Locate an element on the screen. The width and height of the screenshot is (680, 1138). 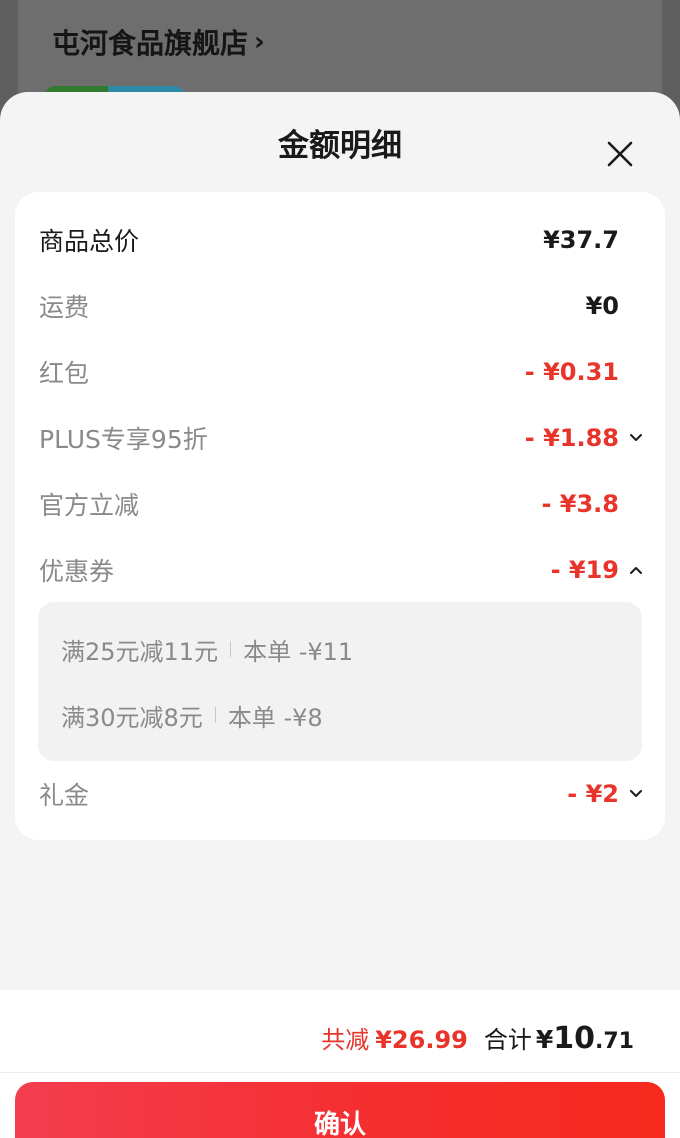
total-currency: ¥ is located at coordinates (544, 1039).